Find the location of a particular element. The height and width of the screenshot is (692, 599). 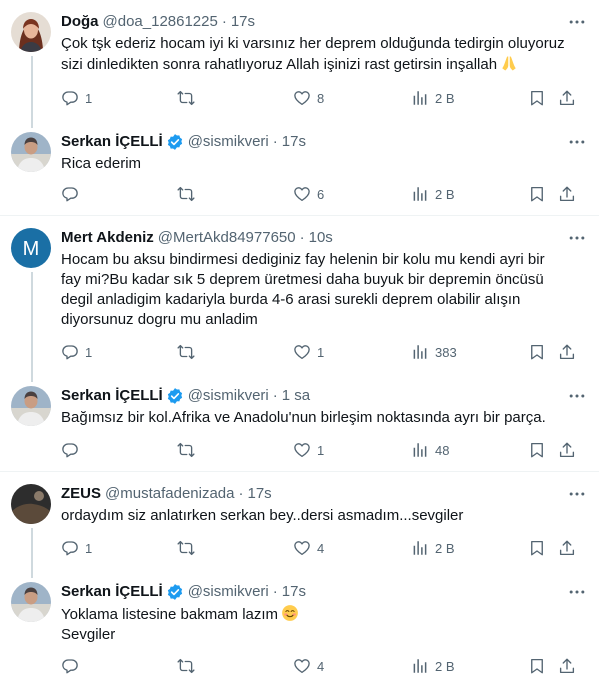

display-name: ZEUS is located at coordinates (81, 494).